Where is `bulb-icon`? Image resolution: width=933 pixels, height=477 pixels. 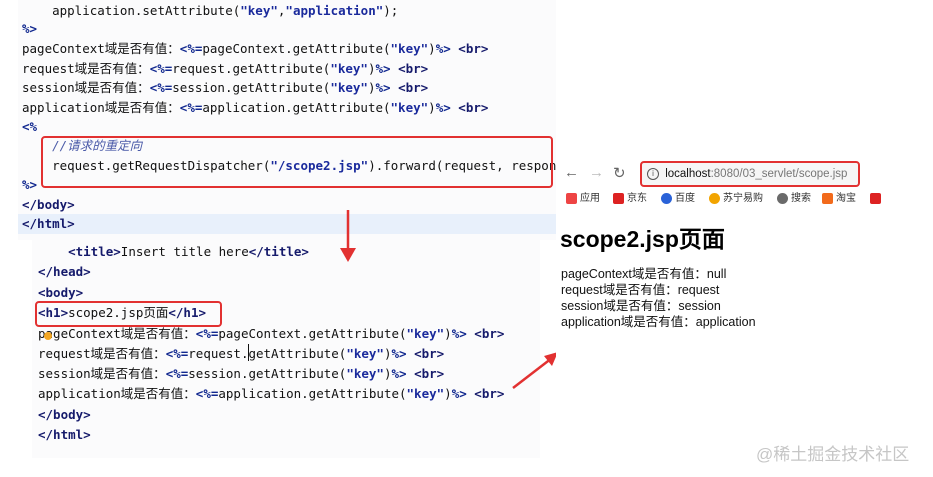
bulb-icon is located at coordinates (48, 336).